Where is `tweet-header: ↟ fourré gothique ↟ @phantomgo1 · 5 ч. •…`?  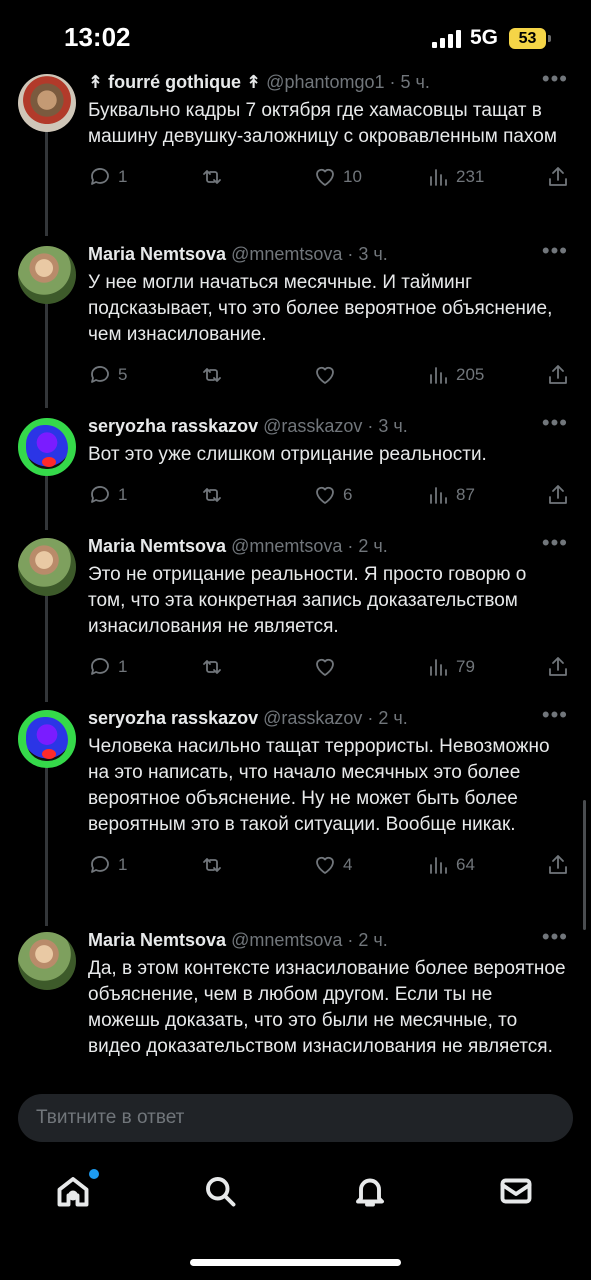
tweet-header: ↟ fourré gothique ↟ @phantomgo1 · 5 ч. •… is located at coordinates (328, 85).